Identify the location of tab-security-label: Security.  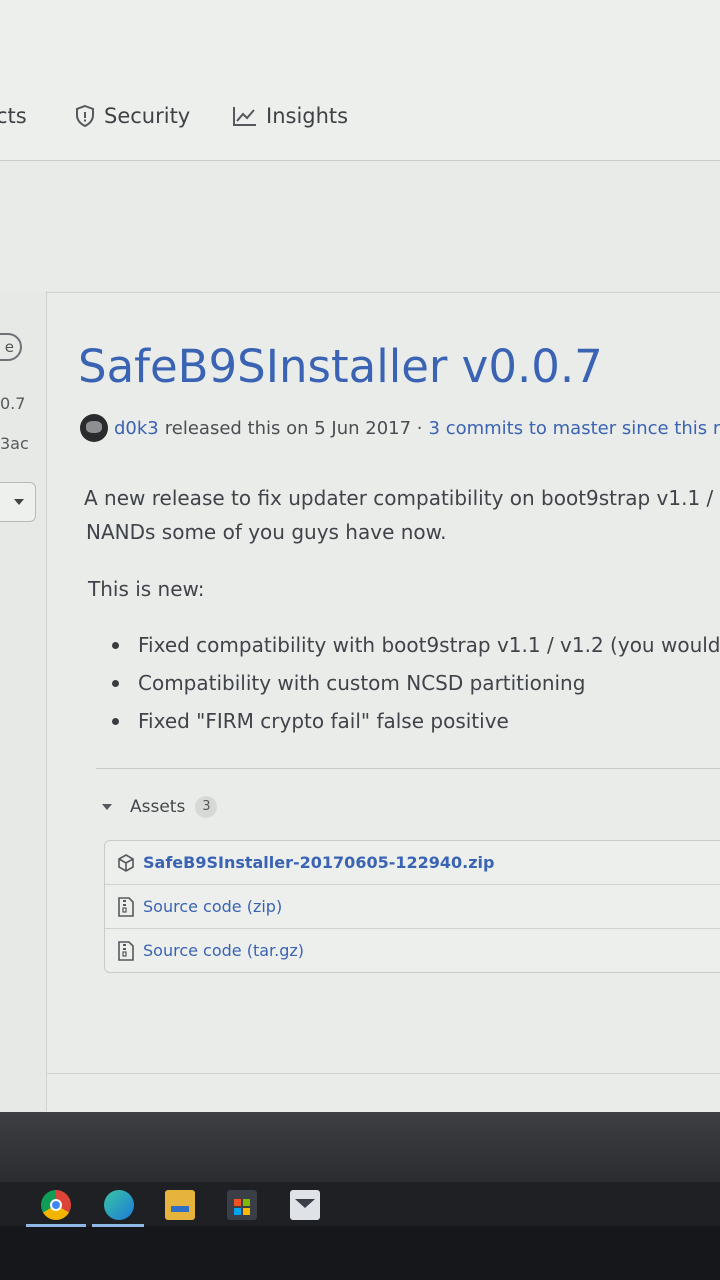
(147, 116).